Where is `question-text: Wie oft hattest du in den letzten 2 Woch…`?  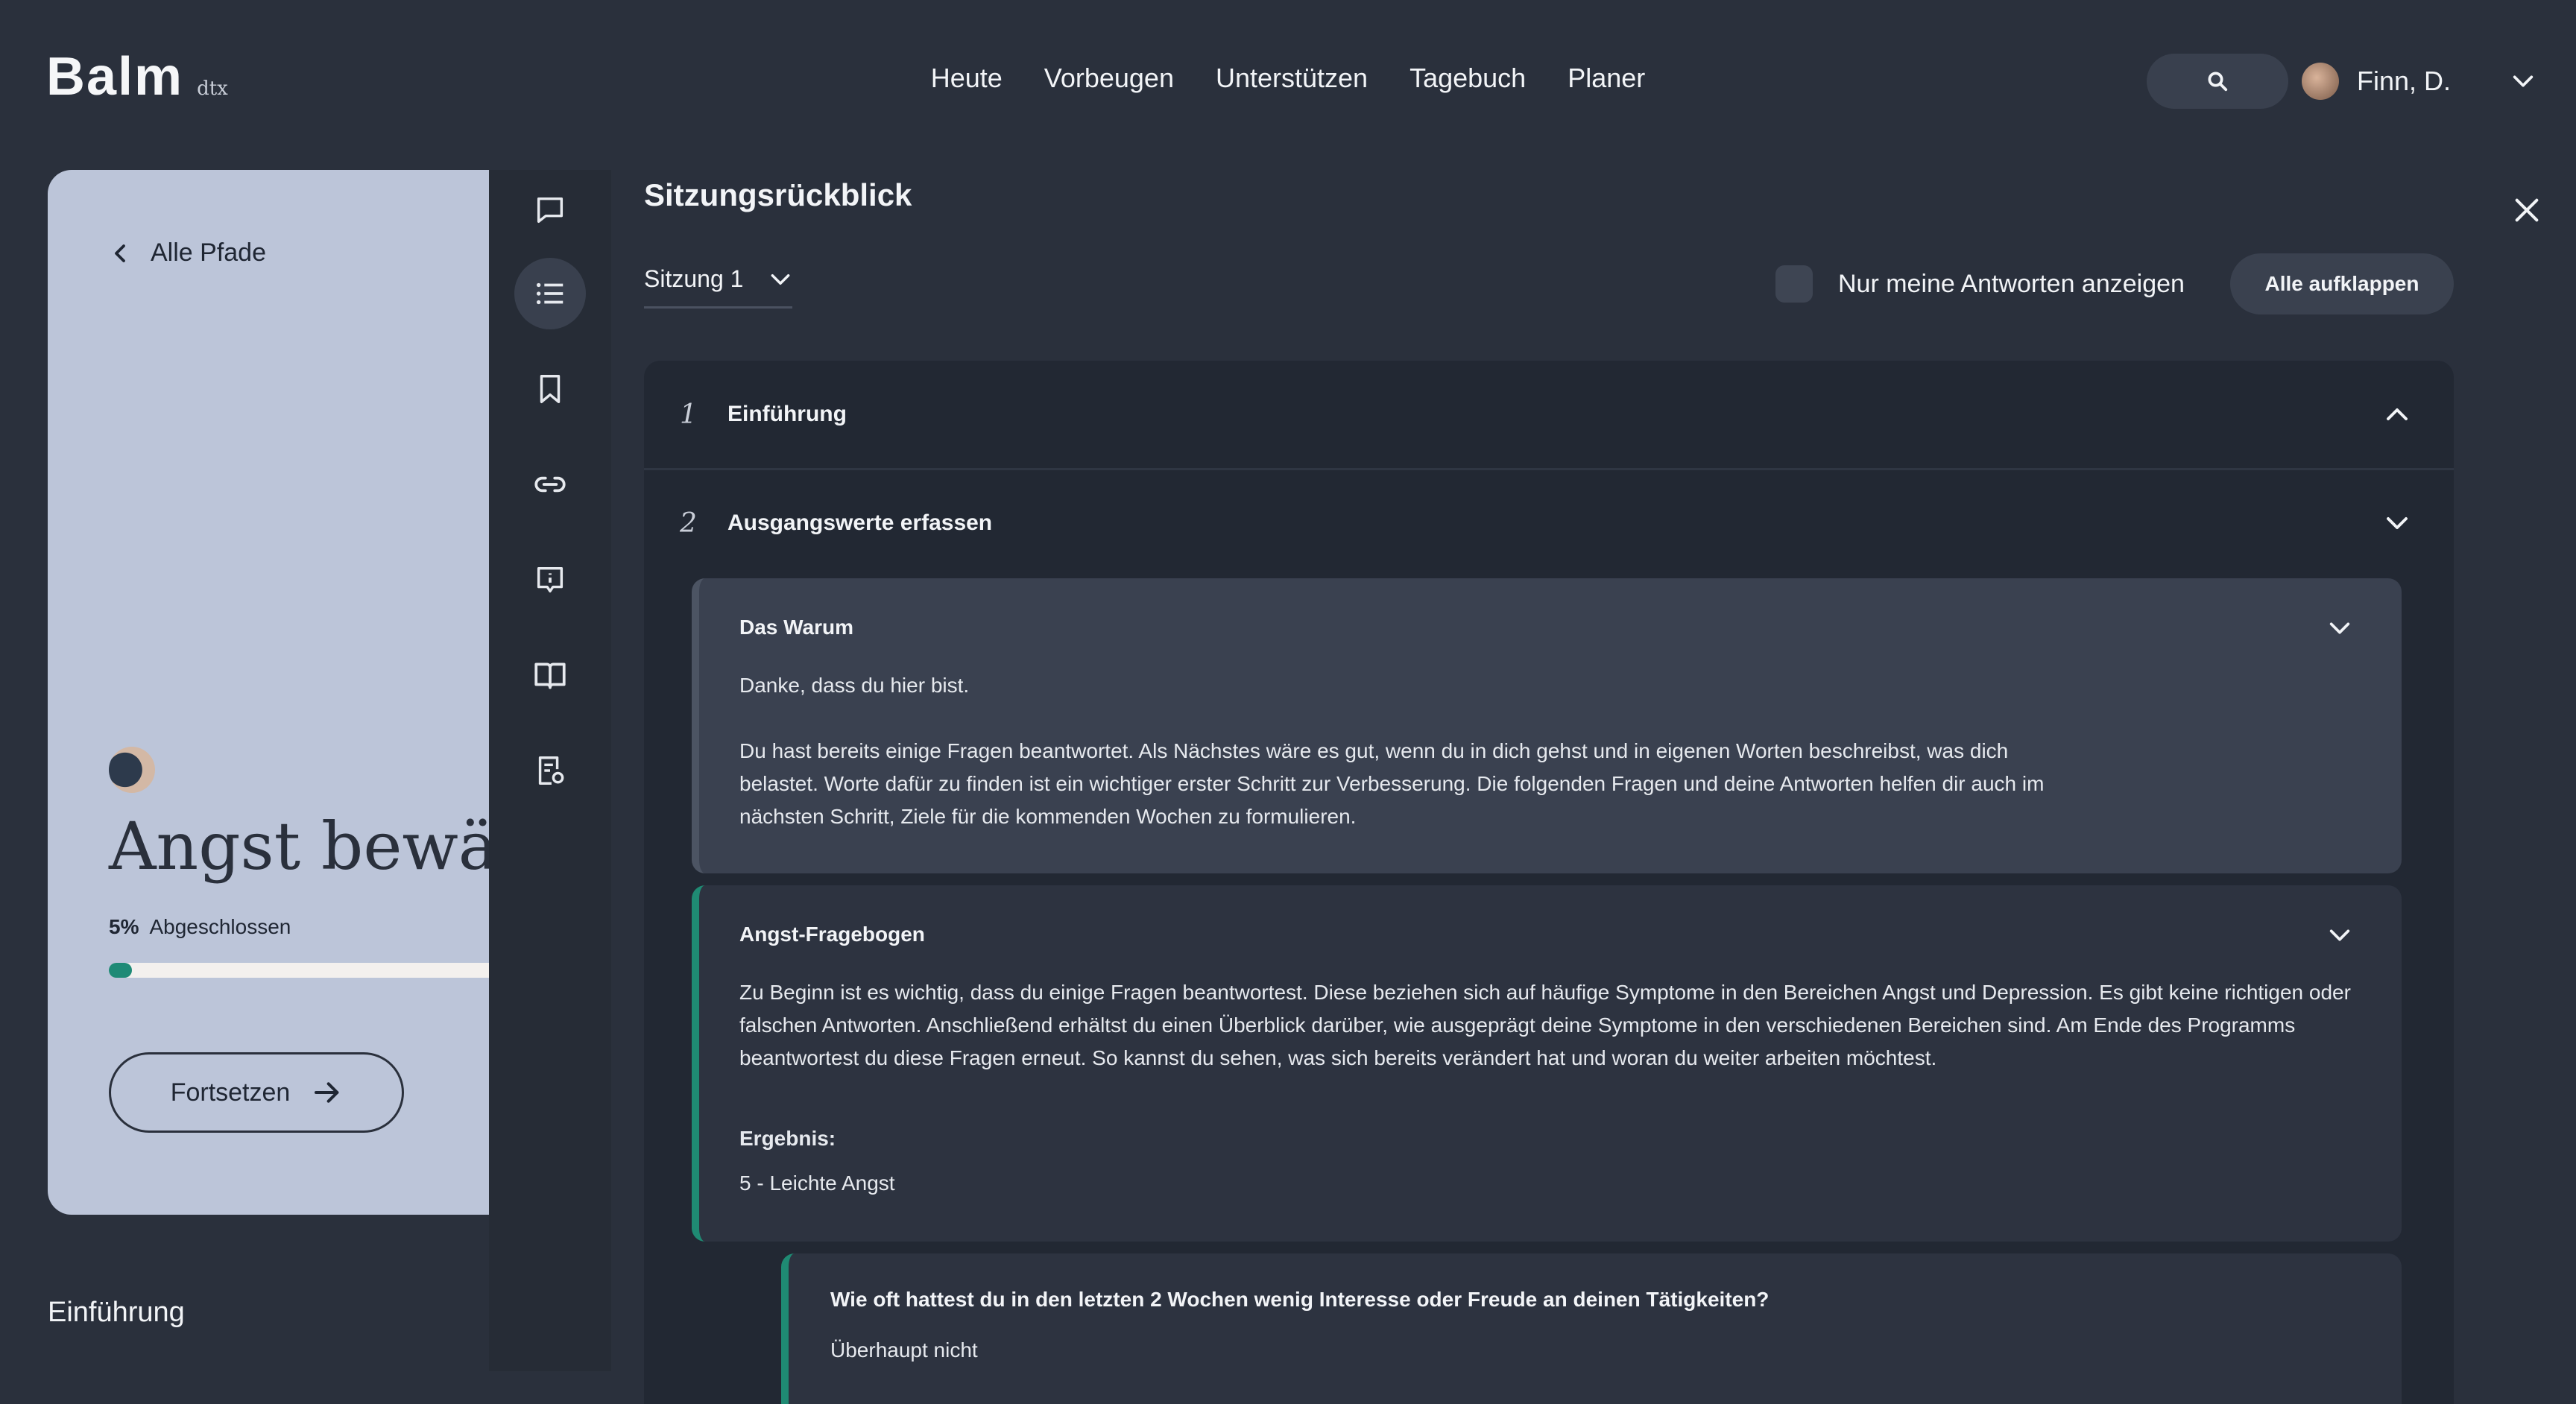
question-text: Wie oft hattest du in den letzten 2 Woch… is located at coordinates (1300, 1299).